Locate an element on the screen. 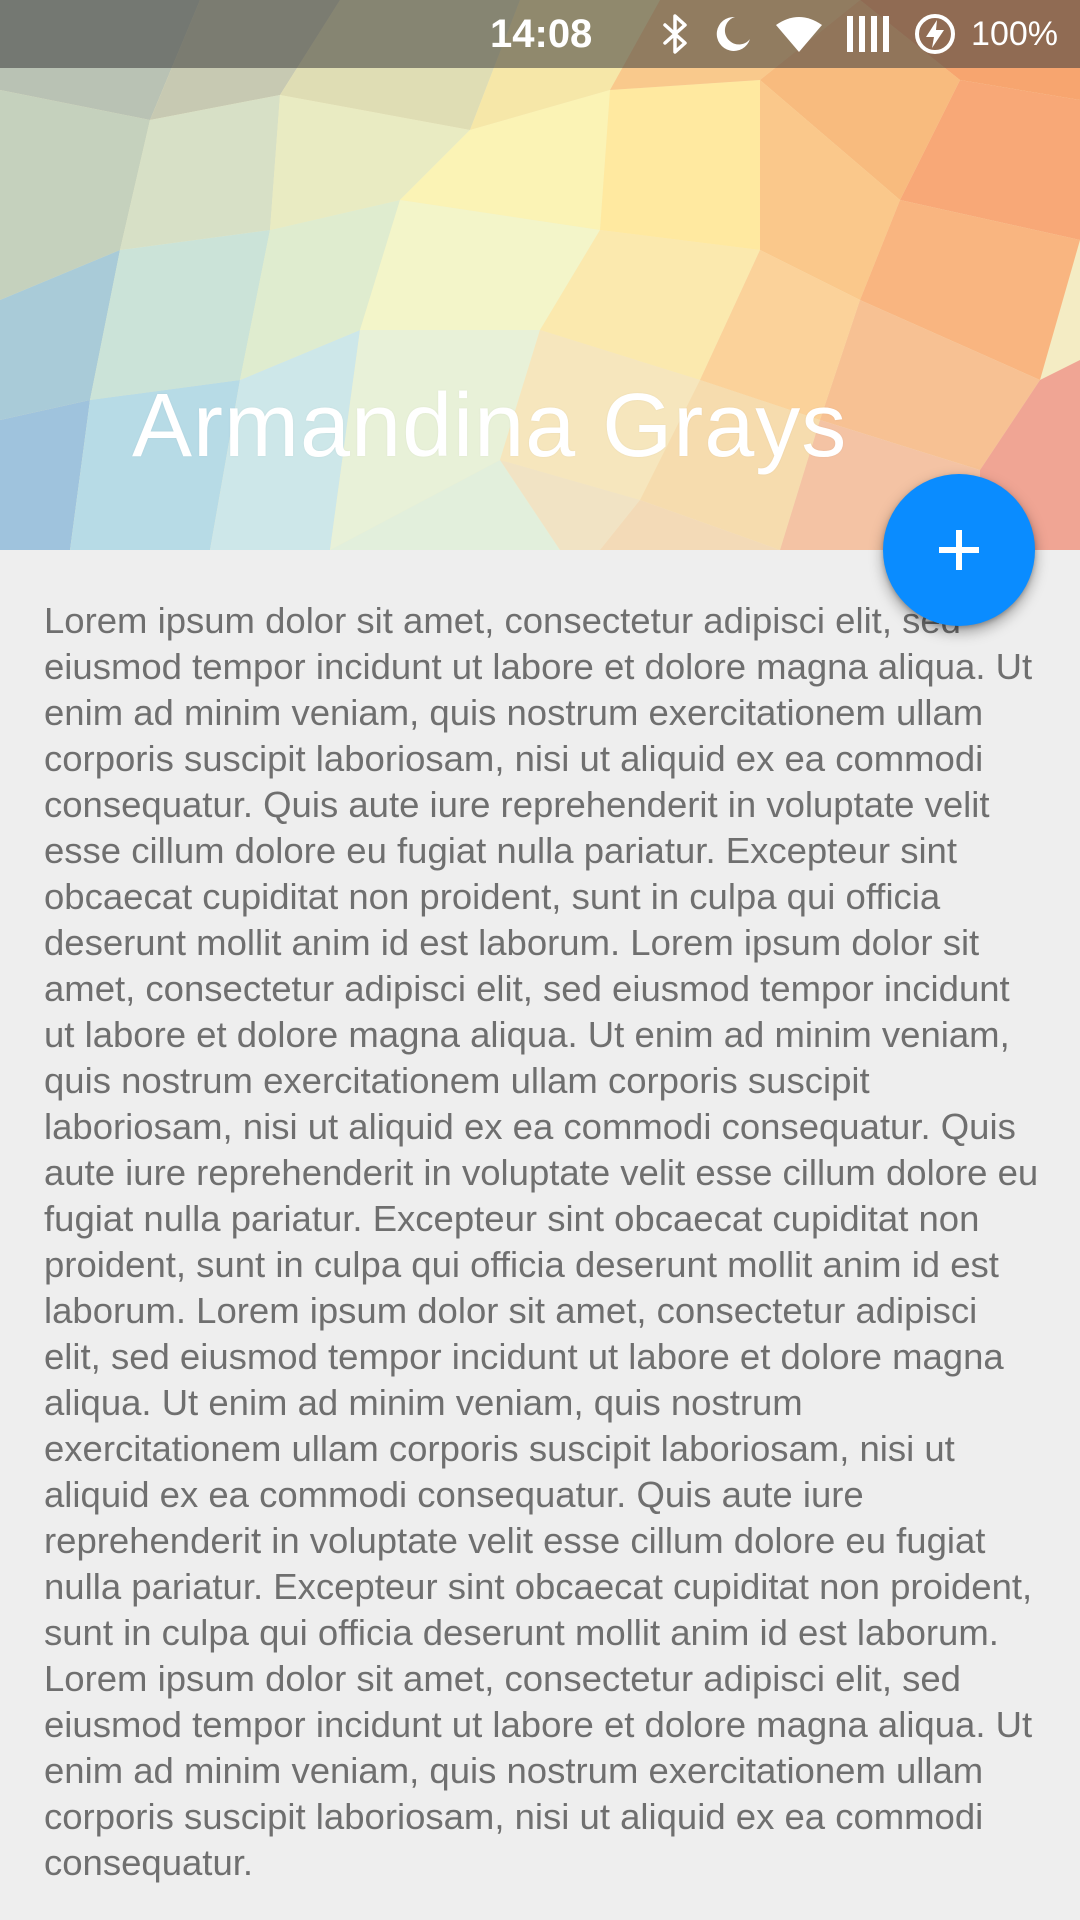  battery-charging-icon is located at coordinates (935, 34).